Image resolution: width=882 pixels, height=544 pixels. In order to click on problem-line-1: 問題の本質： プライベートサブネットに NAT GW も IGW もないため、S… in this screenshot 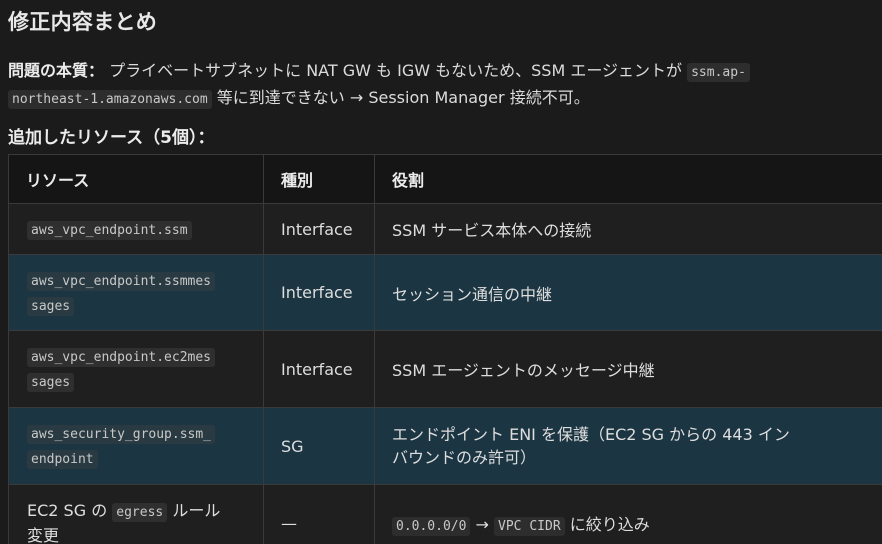, I will do `click(445, 70)`.